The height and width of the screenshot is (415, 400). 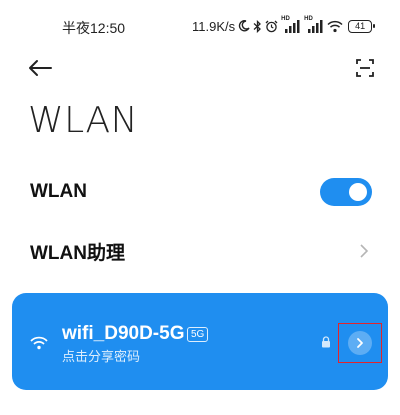 I want to click on network-detail-button, so click(x=360, y=343).